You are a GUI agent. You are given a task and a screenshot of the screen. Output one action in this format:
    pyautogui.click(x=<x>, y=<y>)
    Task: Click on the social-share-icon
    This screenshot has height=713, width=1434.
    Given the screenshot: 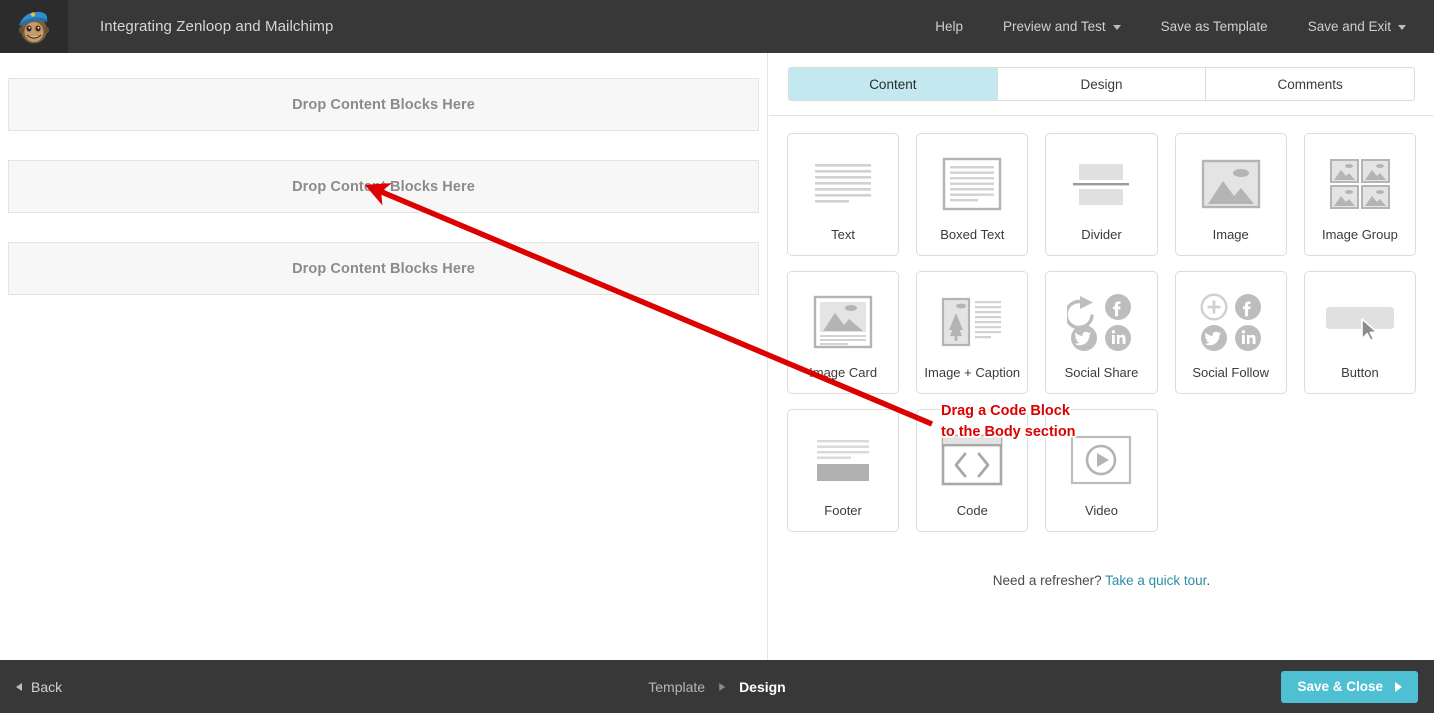 What is the action you would take?
    pyautogui.click(x=1101, y=322)
    